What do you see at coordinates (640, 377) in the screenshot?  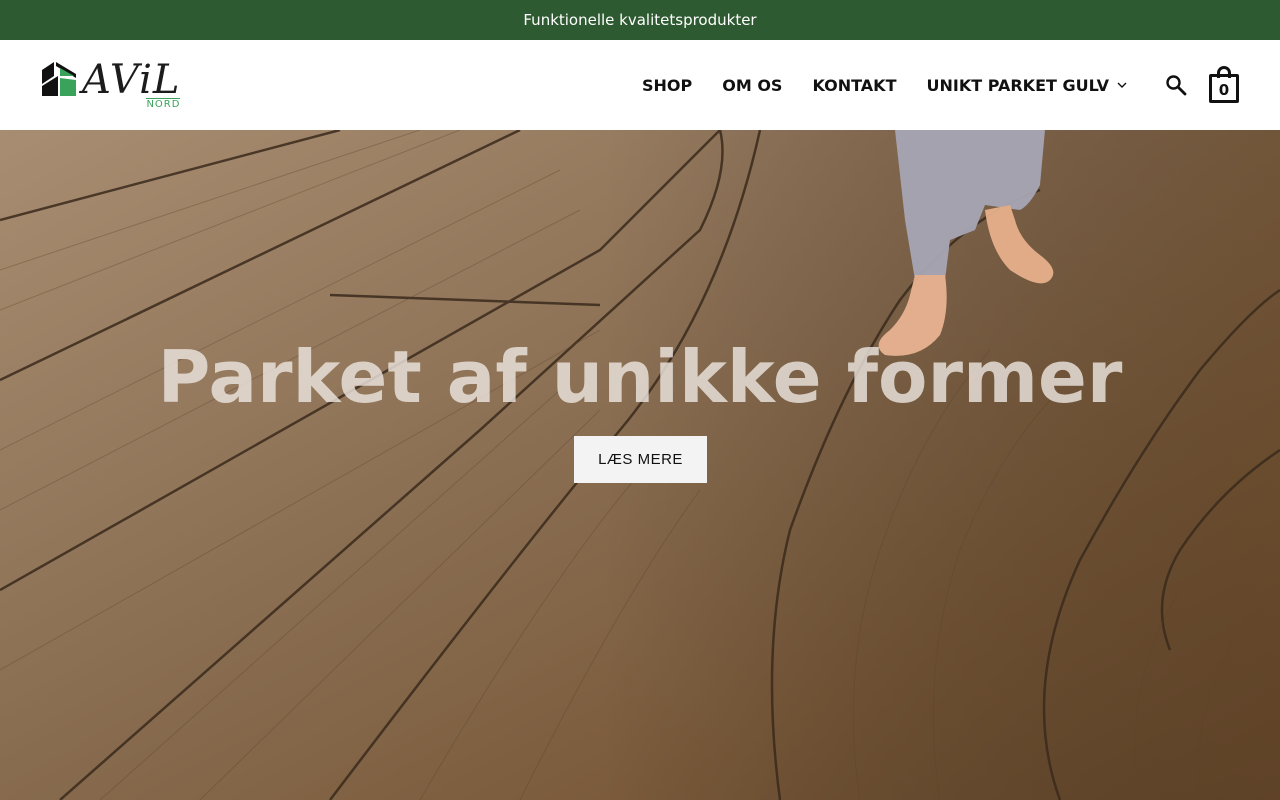 I see `hero-title: Parket af unikke former` at bounding box center [640, 377].